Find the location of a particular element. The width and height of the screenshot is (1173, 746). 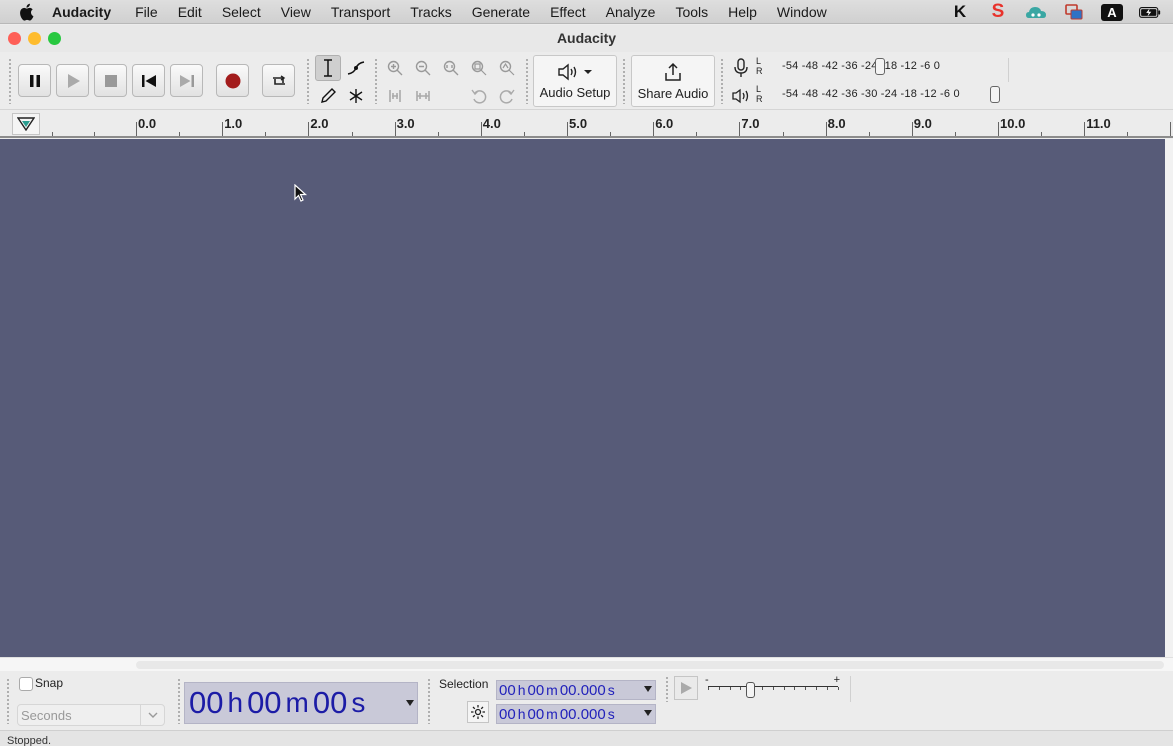

playback-speed-slider: - + is located at coordinates (774, 687).